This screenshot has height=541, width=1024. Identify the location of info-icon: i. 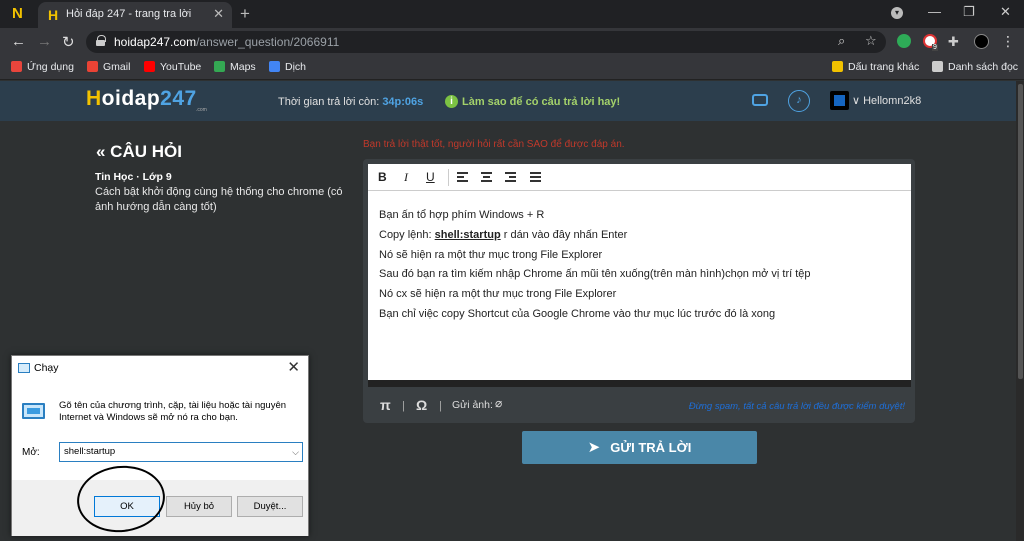
(451, 101).